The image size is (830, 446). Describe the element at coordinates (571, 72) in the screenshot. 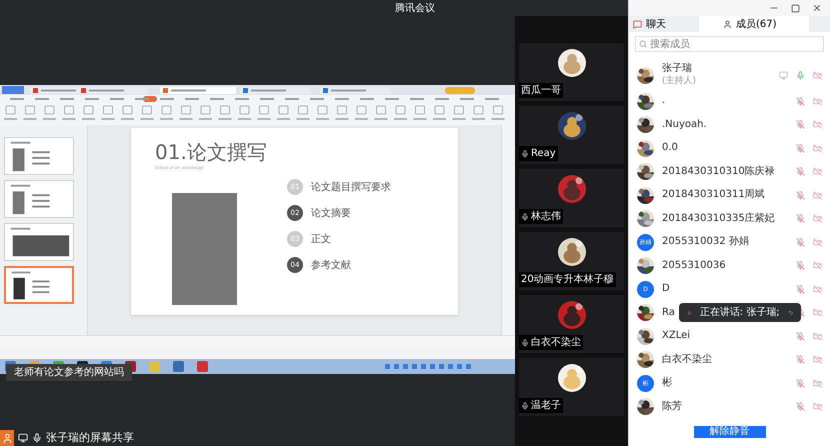

I see `video-tile: 西瓜一哥` at that location.